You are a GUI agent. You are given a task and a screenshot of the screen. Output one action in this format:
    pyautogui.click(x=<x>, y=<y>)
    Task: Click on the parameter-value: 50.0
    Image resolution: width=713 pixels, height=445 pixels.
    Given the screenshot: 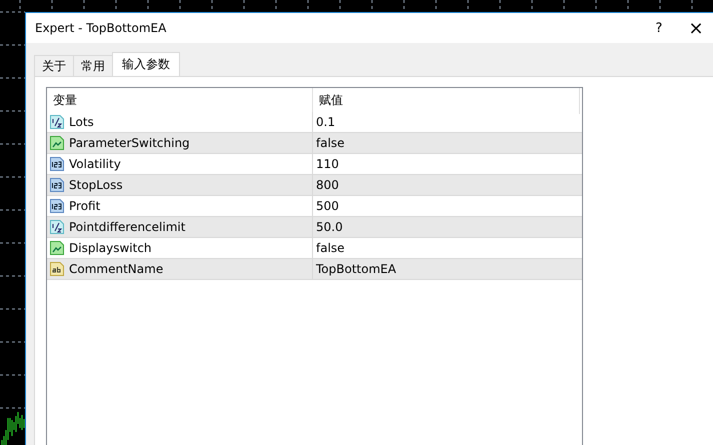 What is the action you would take?
    pyautogui.click(x=329, y=227)
    